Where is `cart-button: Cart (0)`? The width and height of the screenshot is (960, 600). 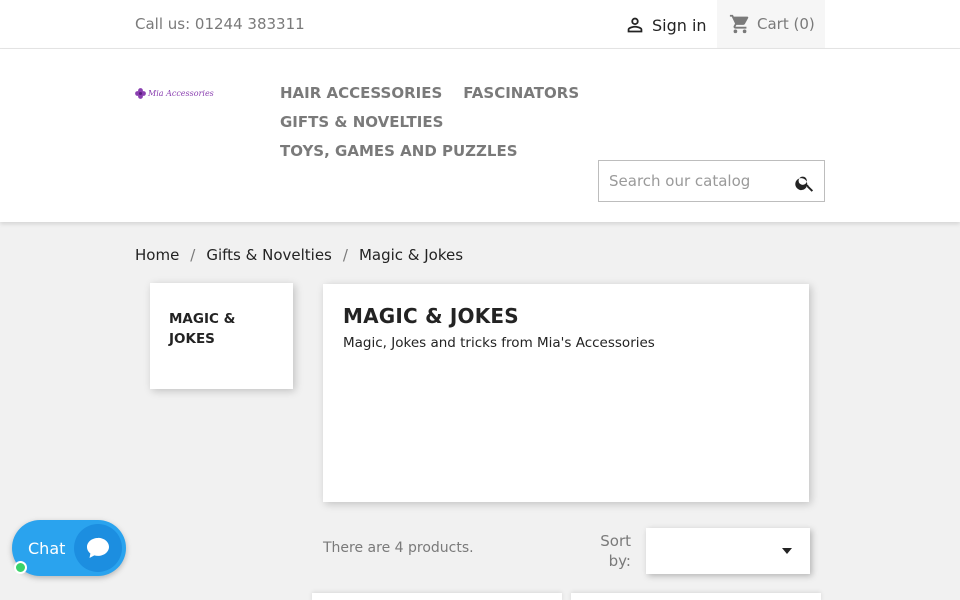 cart-button: Cart (0) is located at coordinates (771, 24).